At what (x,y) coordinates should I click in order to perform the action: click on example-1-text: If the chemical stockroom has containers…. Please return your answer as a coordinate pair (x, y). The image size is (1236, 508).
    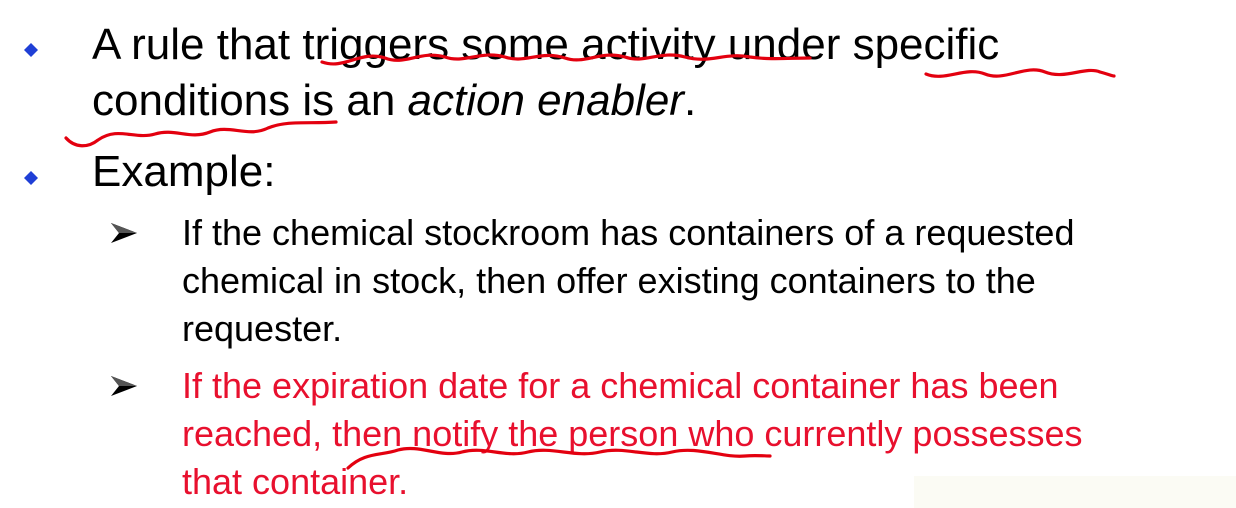
    Looking at the image, I should click on (628, 232).